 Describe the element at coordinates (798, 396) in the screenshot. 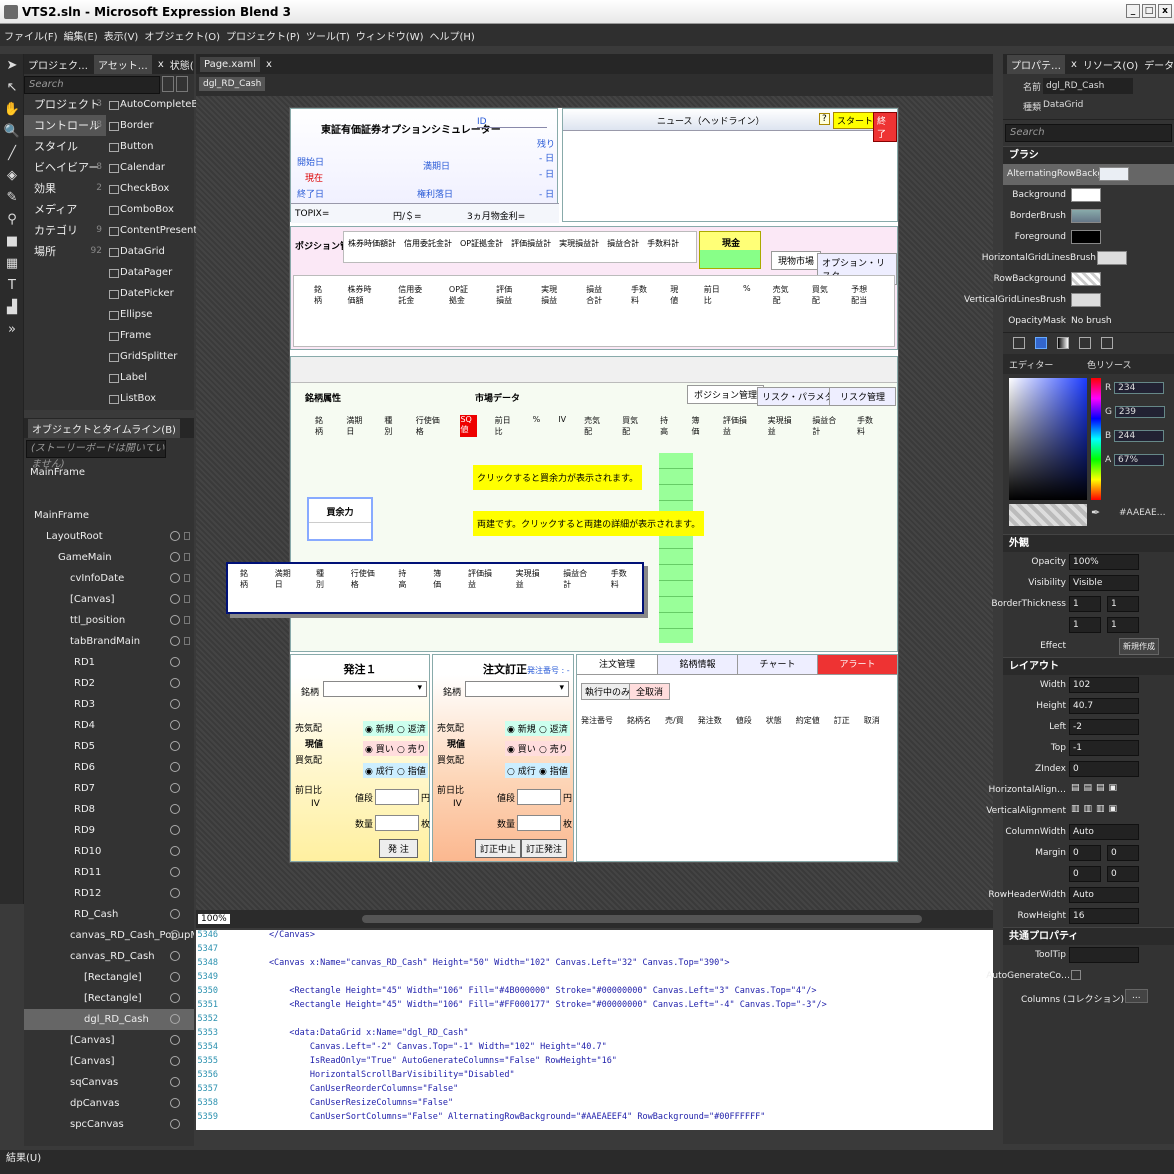

I see `tab-risk-param: リスク・パラメタ` at that location.